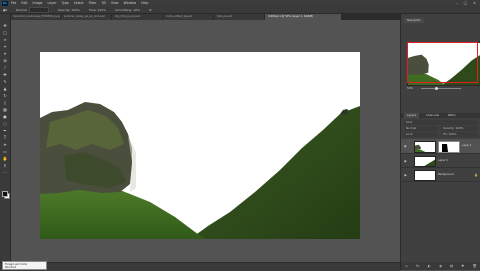  Describe the element at coordinates (150, 10) in the screenshot. I see `settings-gear-icon: ⚙` at that location.